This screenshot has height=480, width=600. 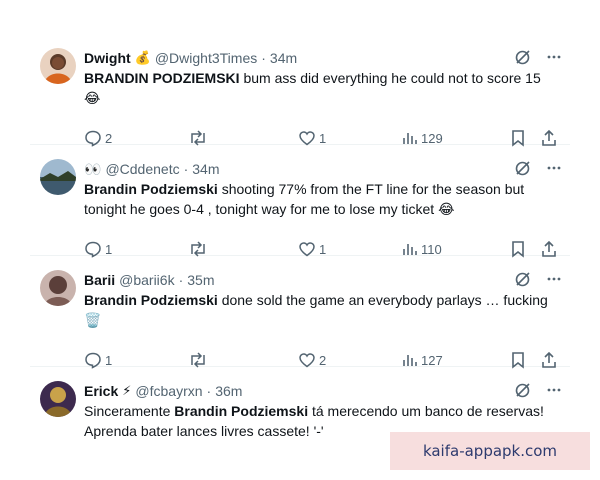 What do you see at coordinates (168, 391) in the screenshot?
I see `author-handle: @fcbayrxn` at bounding box center [168, 391].